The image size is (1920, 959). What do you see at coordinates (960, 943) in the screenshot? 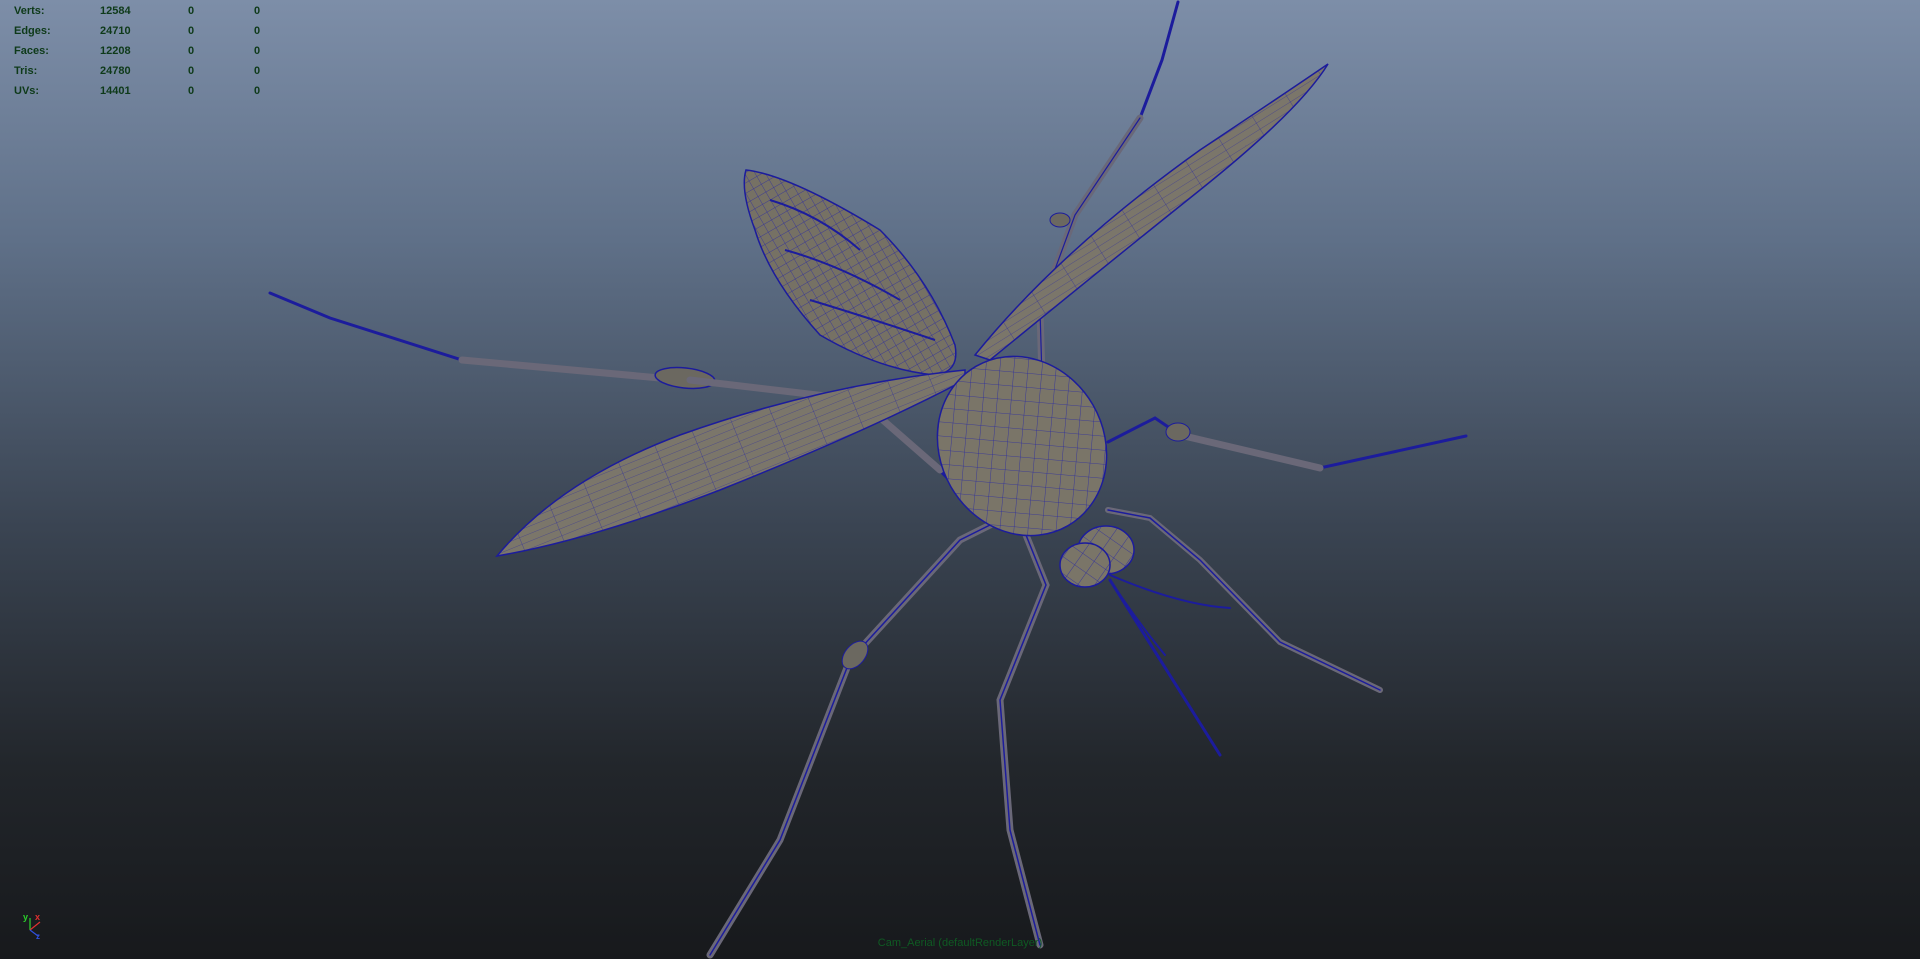
I see `camera-label: Cam_Aerial (defaultRenderLayer)` at bounding box center [960, 943].